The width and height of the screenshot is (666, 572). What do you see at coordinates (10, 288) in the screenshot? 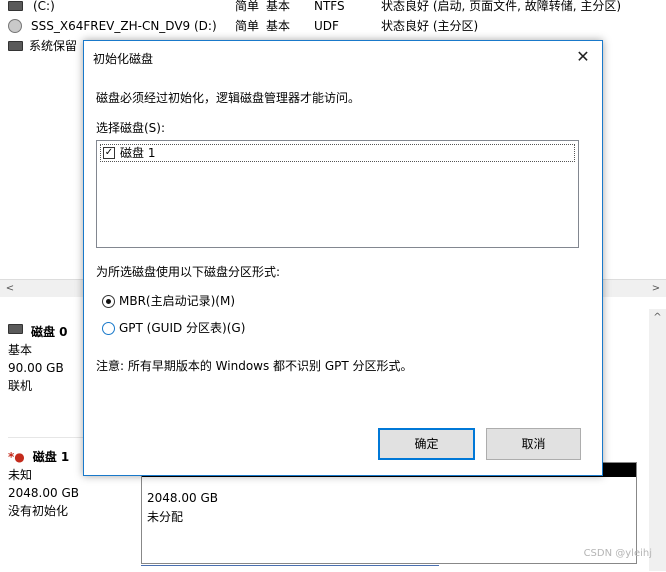
I see `scroll-left-icon: <` at bounding box center [10, 288].